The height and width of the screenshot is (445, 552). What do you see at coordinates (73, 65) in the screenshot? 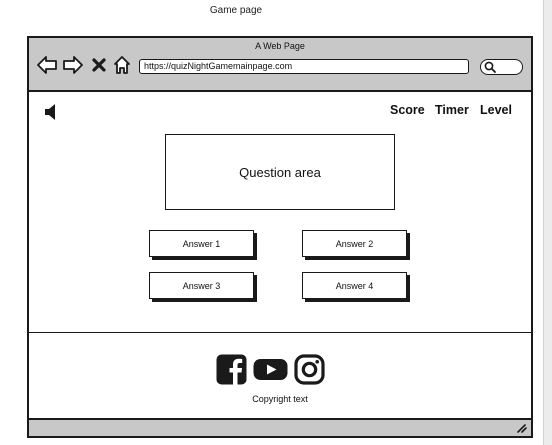
I see `forward-arrow-icon` at bounding box center [73, 65].